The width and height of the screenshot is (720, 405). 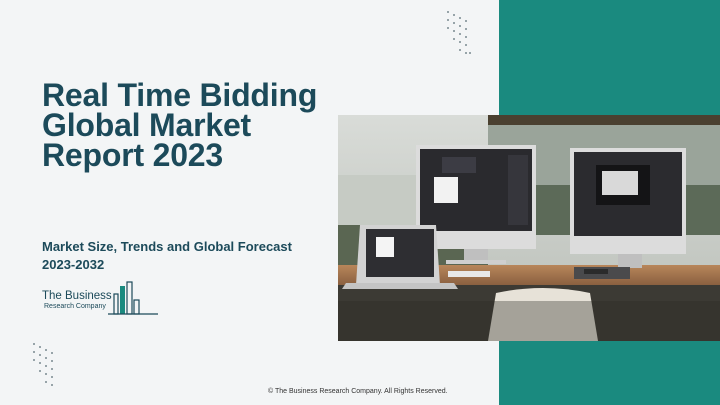 What do you see at coordinates (133, 298) in the screenshot?
I see `bar-chart-building-icon` at bounding box center [133, 298].